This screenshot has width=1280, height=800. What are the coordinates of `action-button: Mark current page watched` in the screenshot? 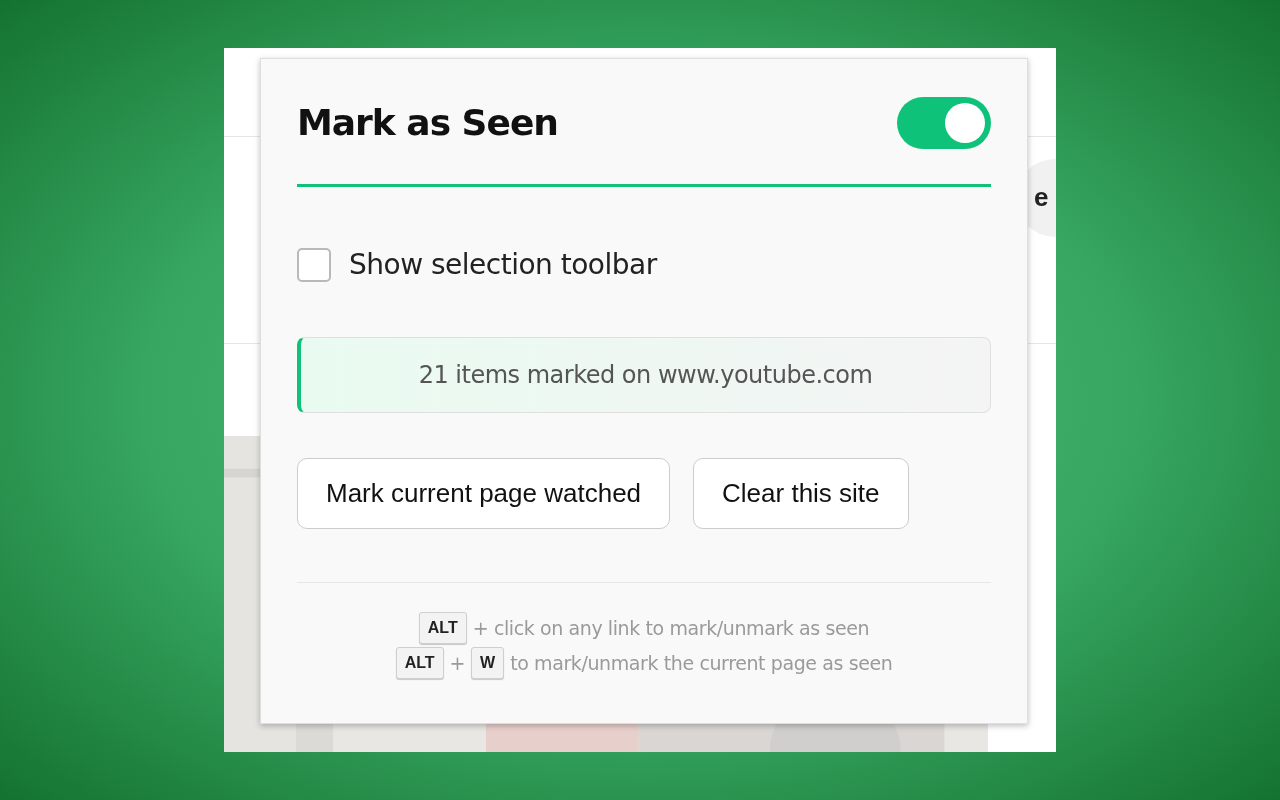 It's located at (484, 493).